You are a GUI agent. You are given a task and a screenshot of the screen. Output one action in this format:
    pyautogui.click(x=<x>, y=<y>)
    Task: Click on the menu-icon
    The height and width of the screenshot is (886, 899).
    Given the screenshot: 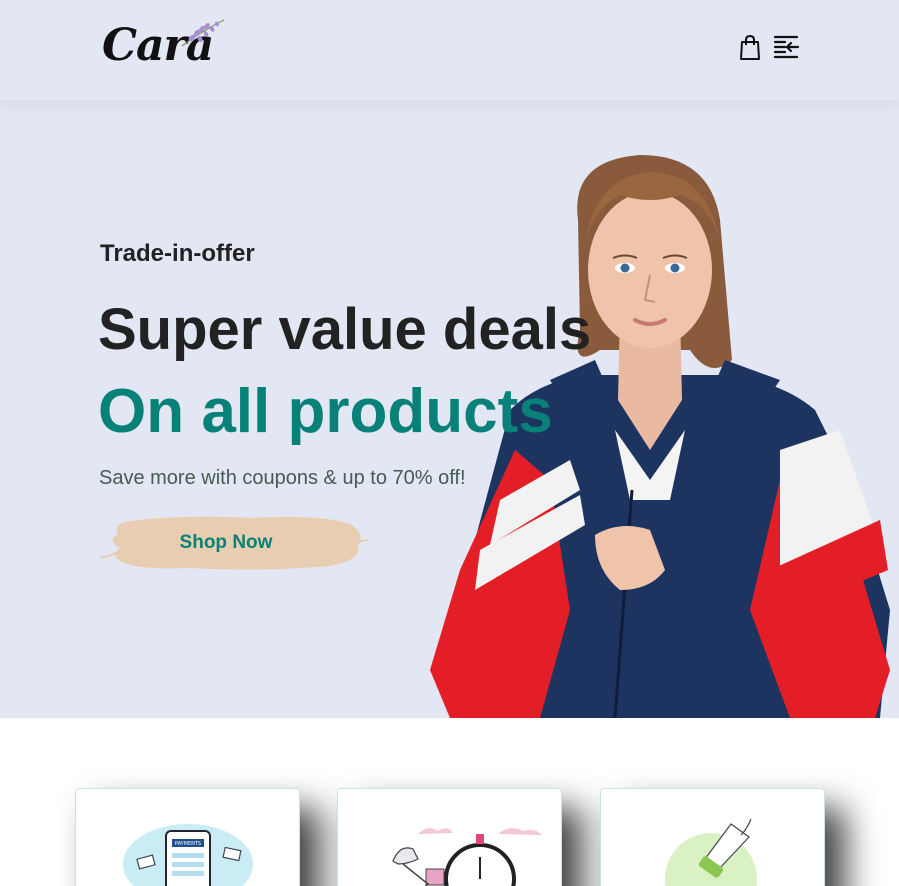 What is the action you would take?
    pyautogui.click(x=786, y=48)
    